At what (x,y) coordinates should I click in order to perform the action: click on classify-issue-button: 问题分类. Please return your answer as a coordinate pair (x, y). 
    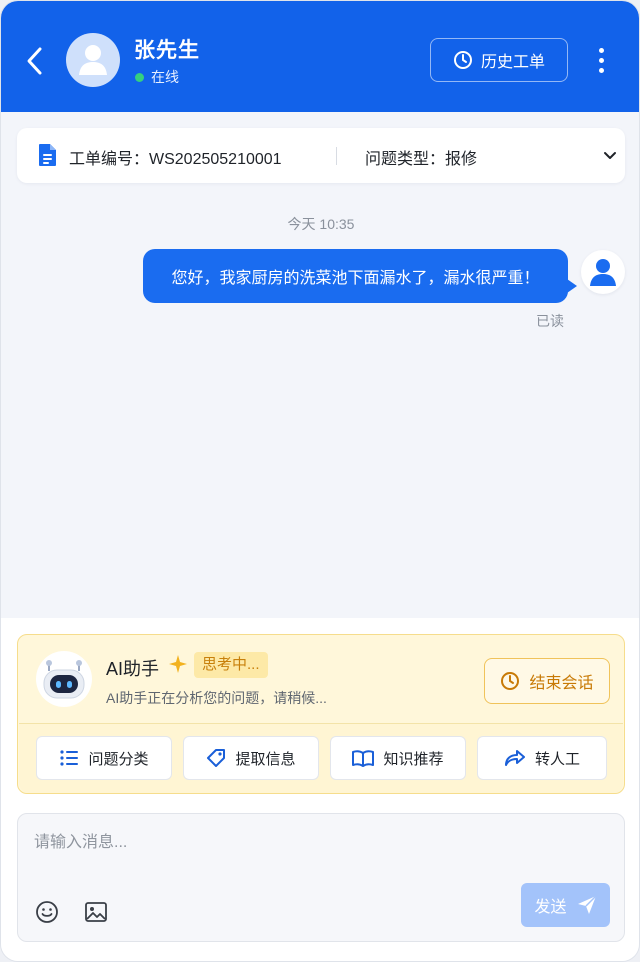
    Looking at the image, I should click on (104, 758).